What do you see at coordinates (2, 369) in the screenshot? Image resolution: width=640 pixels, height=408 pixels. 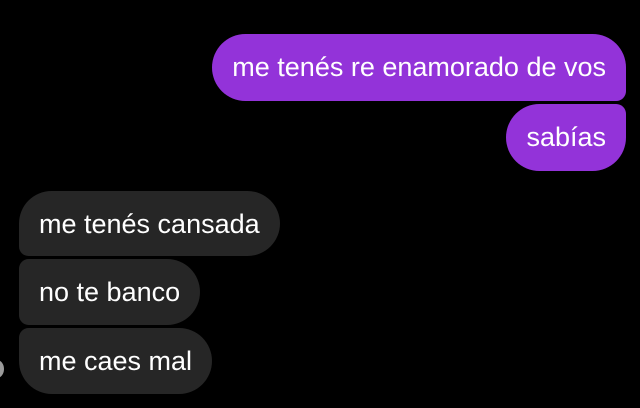 I see `avatar-icon` at bounding box center [2, 369].